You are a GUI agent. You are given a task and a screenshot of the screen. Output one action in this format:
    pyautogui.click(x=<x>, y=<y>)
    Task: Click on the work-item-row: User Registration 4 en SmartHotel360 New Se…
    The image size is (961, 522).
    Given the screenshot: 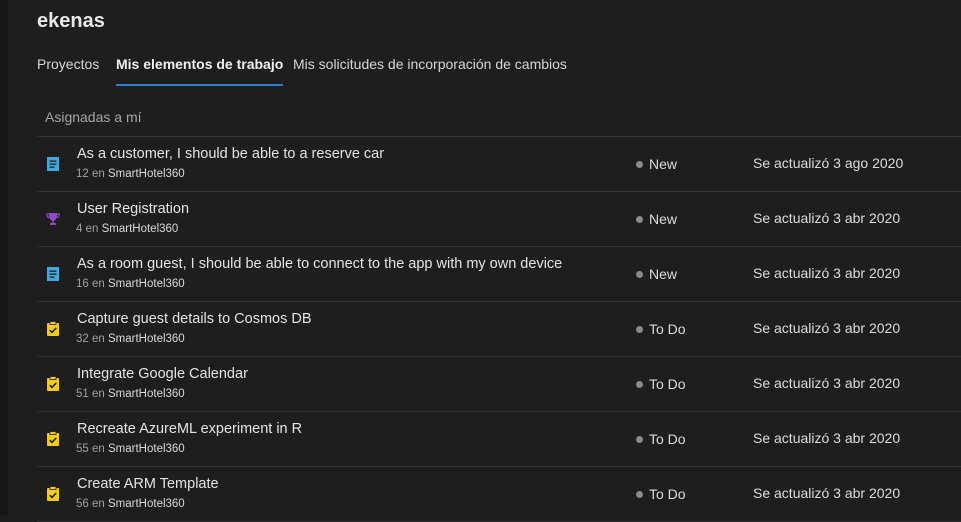 What is the action you would take?
    pyautogui.click(x=499, y=219)
    